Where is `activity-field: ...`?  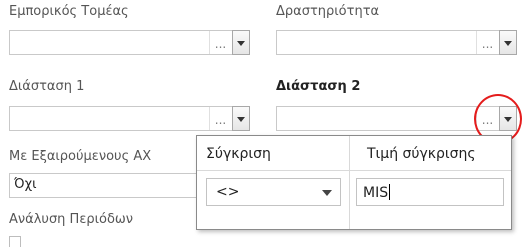
activity-field: ... is located at coordinates (396, 42).